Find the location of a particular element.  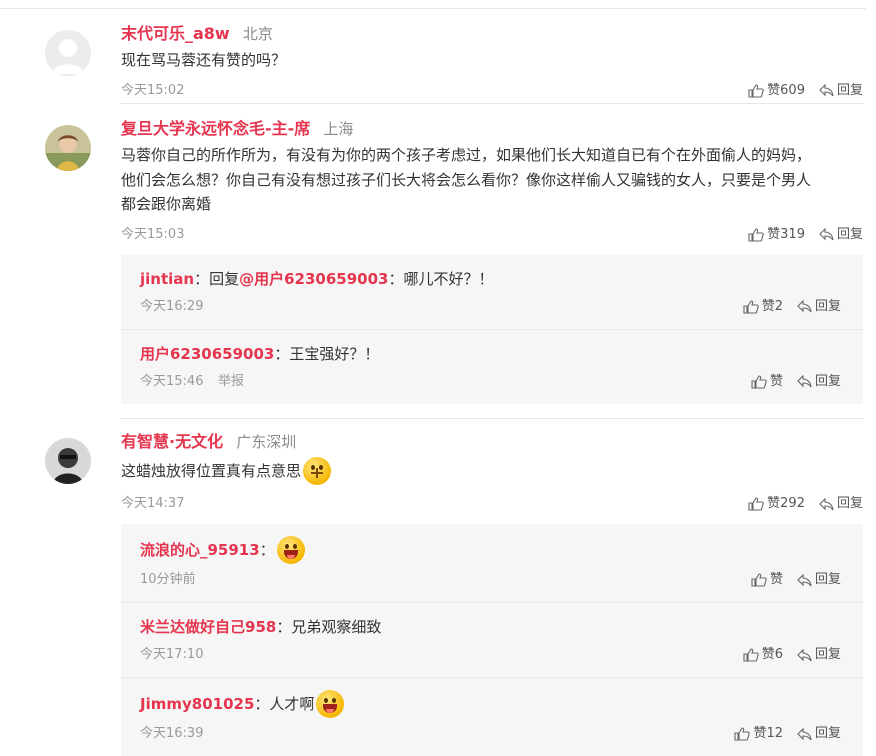

like-count: 赞12 is located at coordinates (768, 733).